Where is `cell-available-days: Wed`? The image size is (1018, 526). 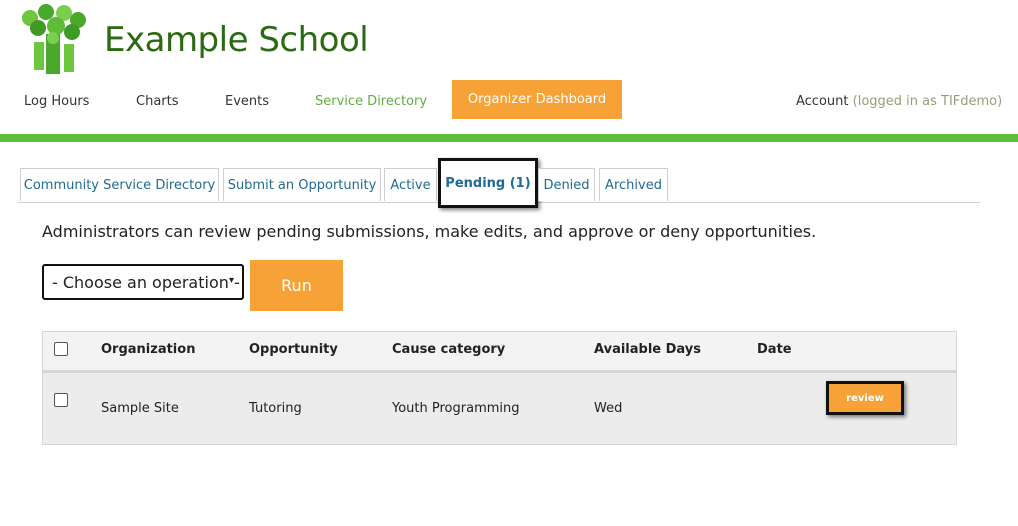
cell-available-days: Wed is located at coordinates (608, 408).